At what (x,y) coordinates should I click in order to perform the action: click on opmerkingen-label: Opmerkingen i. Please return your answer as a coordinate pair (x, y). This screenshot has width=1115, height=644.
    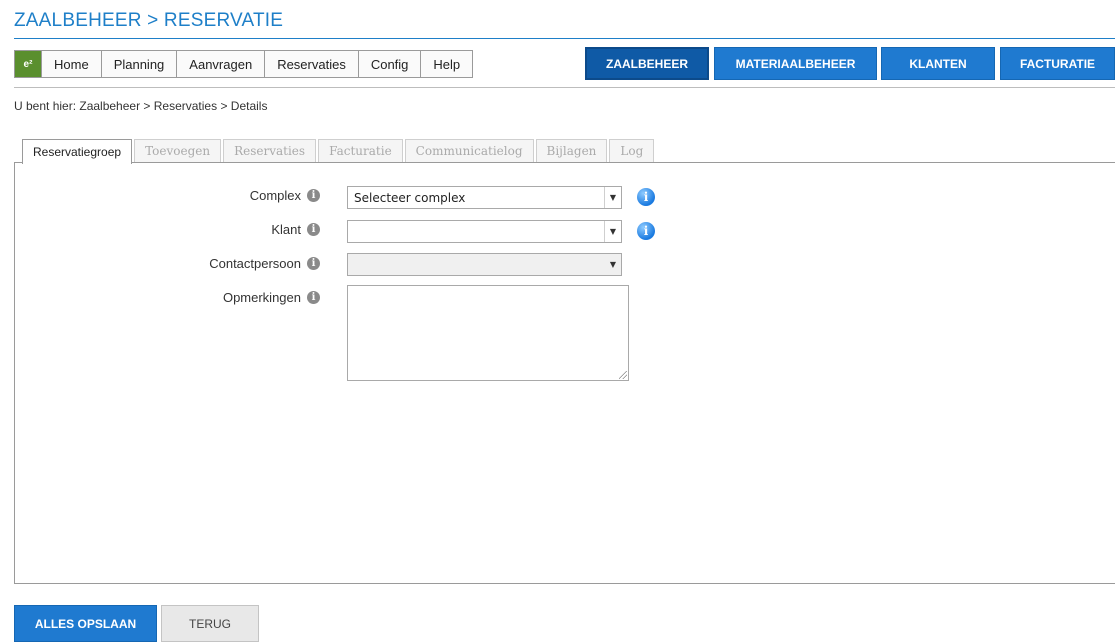
    Looking at the image, I should click on (200, 297).